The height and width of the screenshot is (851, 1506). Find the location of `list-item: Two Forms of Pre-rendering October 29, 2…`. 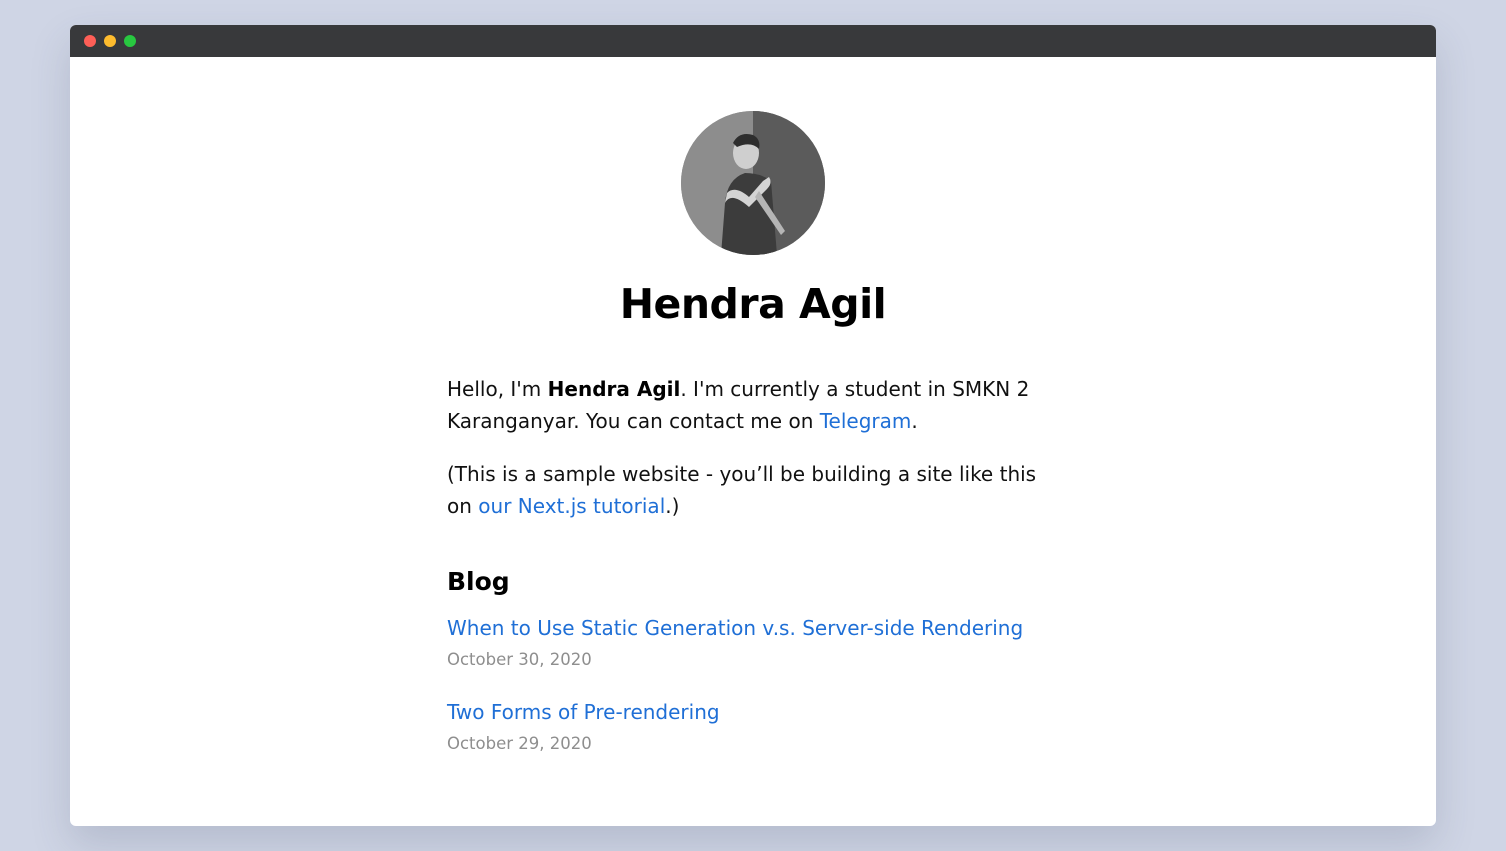

list-item: Two Forms of Pre-rendering October 29, 2… is located at coordinates (753, 727).